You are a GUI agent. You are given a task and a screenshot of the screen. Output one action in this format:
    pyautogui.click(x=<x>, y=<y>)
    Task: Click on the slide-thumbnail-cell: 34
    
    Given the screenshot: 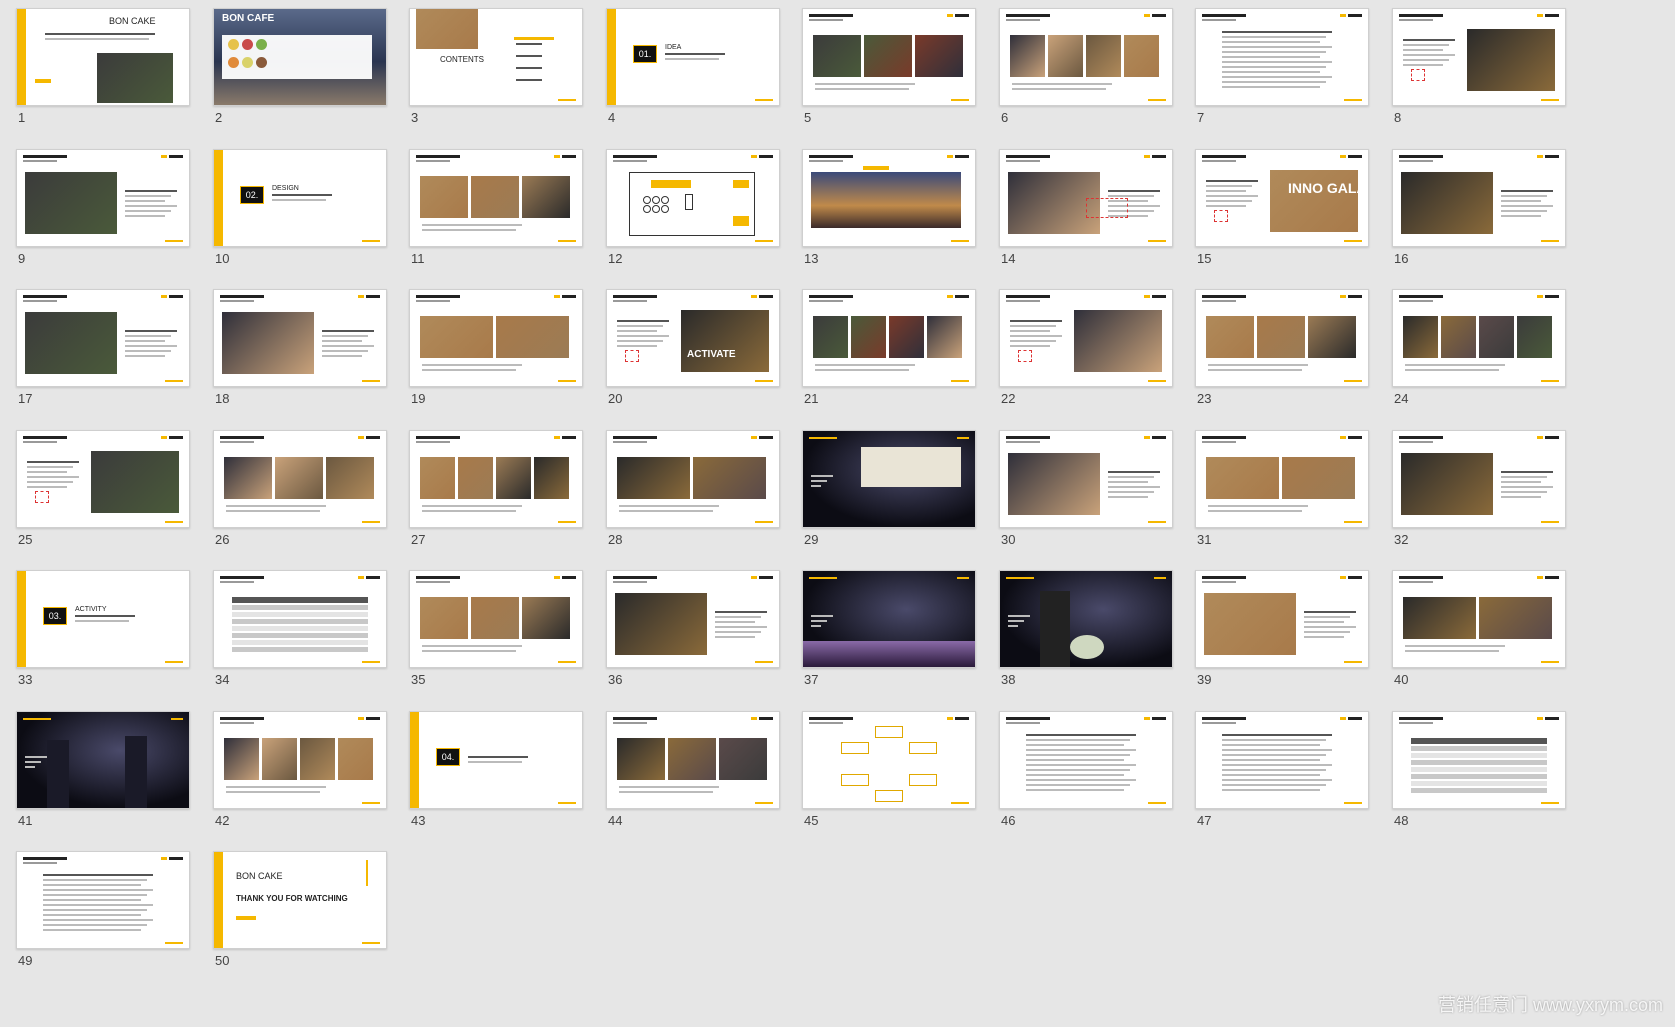 What is the action you would take?
    pyautogui.click(x=300, y=628)
    